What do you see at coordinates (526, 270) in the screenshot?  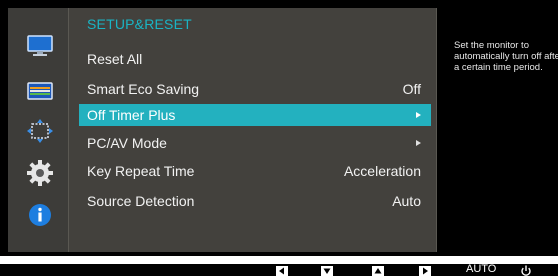 I see `power-icon` at bounding box center [526, 270].